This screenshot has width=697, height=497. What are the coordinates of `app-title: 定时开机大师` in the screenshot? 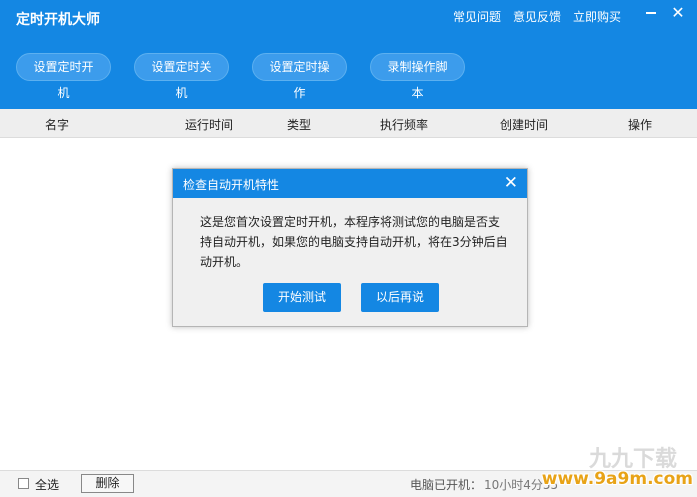 It's located at (58, 20).